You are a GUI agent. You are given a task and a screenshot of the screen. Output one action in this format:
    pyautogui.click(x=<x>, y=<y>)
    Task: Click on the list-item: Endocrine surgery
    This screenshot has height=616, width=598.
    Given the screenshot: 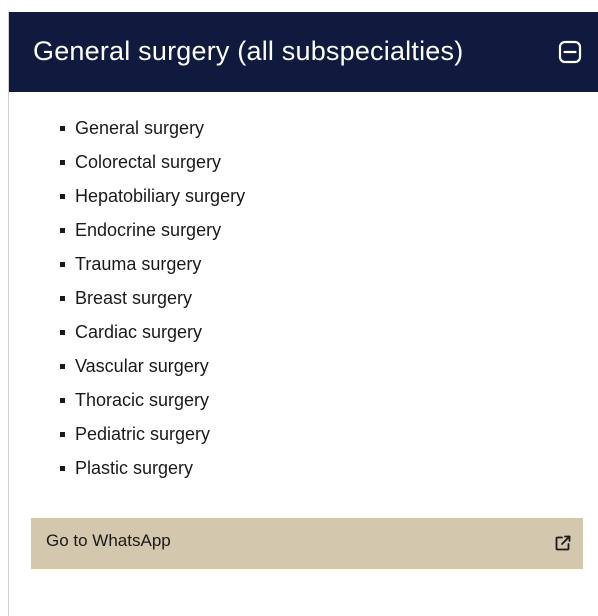 What is the action you would take?
    pyautogui.click(x=127, y=233)
    